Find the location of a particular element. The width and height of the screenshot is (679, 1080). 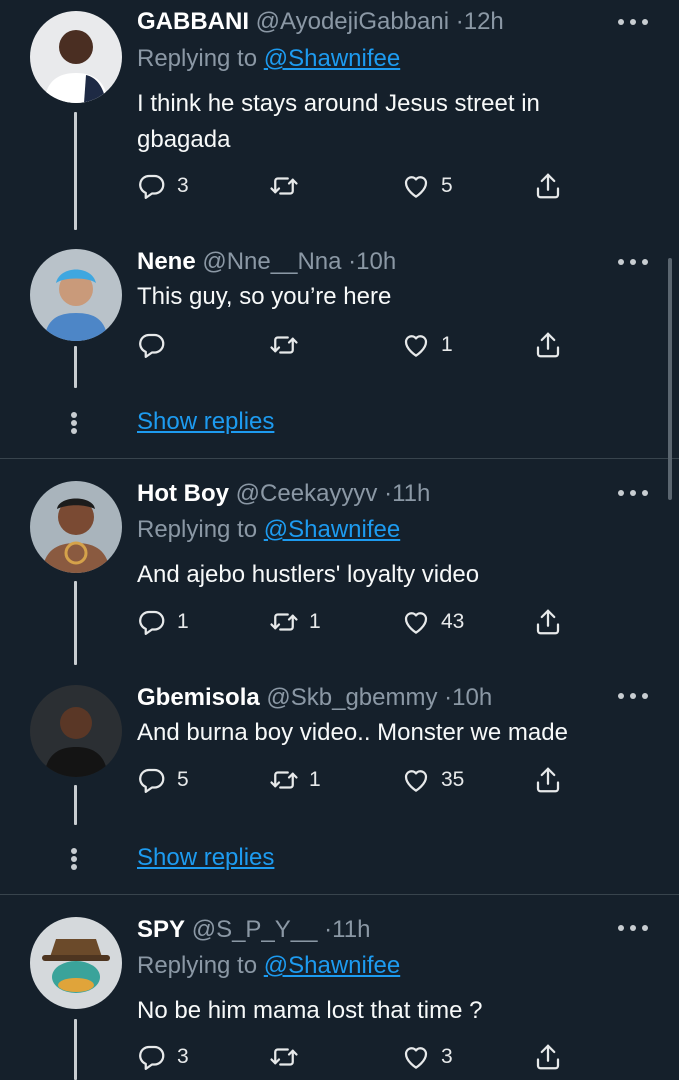

author-name: GABBANI is located at coordinates (193, 21).